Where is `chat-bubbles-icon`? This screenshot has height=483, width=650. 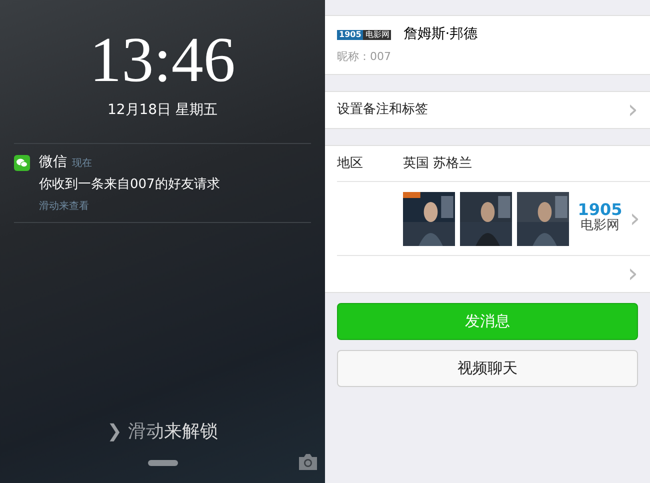
chat-bubbles-icon is located at coordinates (22, 163).